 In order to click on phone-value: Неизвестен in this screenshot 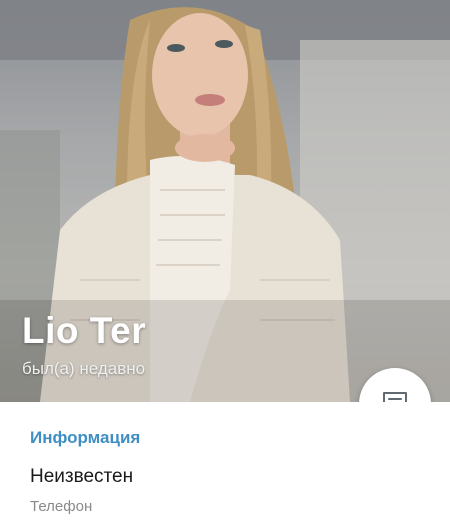, I will do `click(81, 477)`.